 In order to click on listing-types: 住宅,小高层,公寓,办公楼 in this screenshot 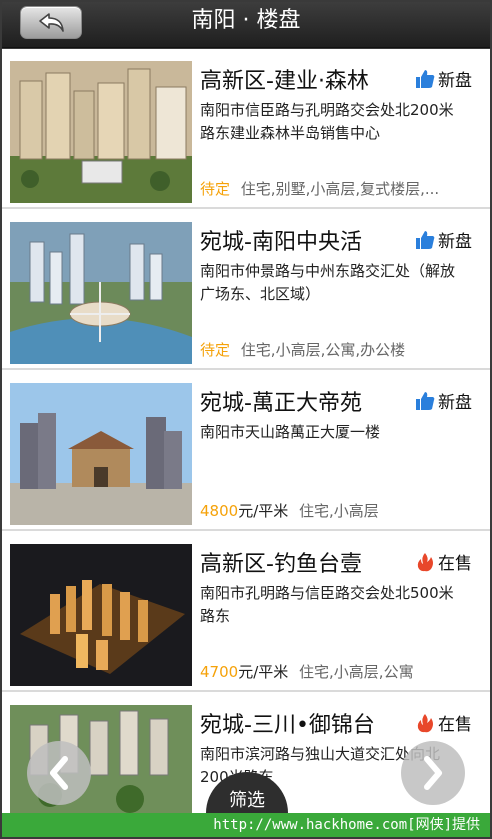, I will do `click(323, 350)`.